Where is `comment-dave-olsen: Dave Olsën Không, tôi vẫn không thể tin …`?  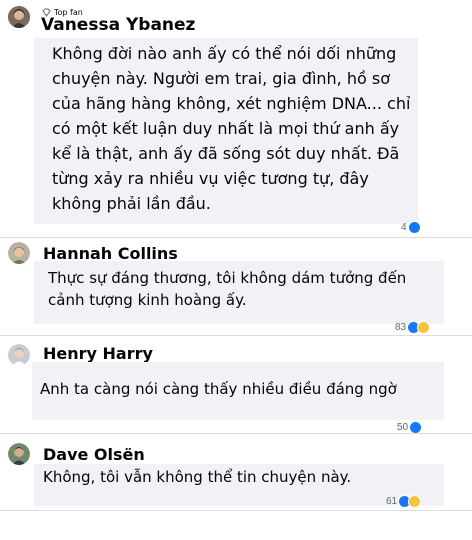 comment-dave-olsen: Dave Olsën Không, tôi vẫn không thể tin … is located at coordinates (236, 474).